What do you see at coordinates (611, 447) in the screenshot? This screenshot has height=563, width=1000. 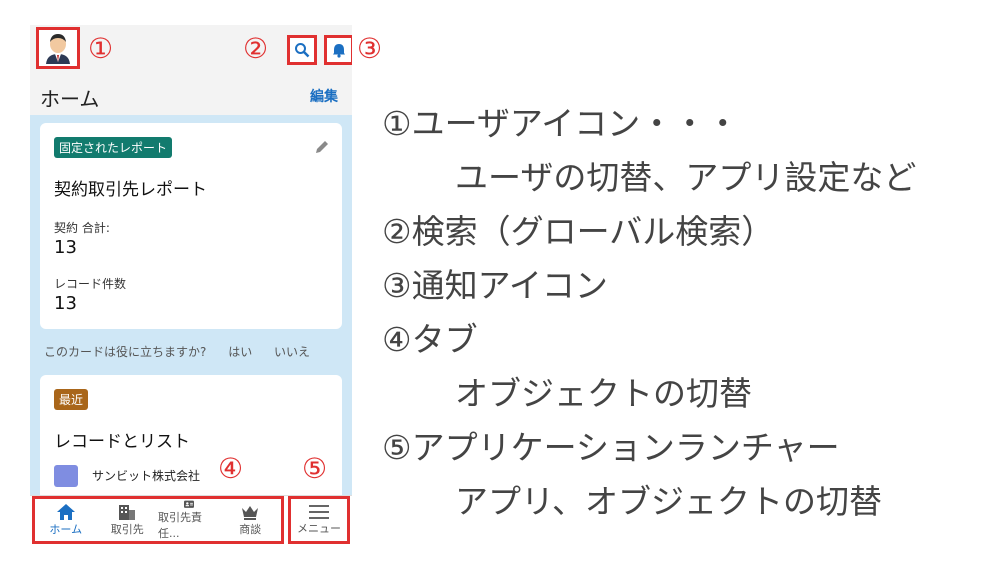 I see `explanation-5: ⑤アプリケーションランチャー` at bounding box center [611, 447].